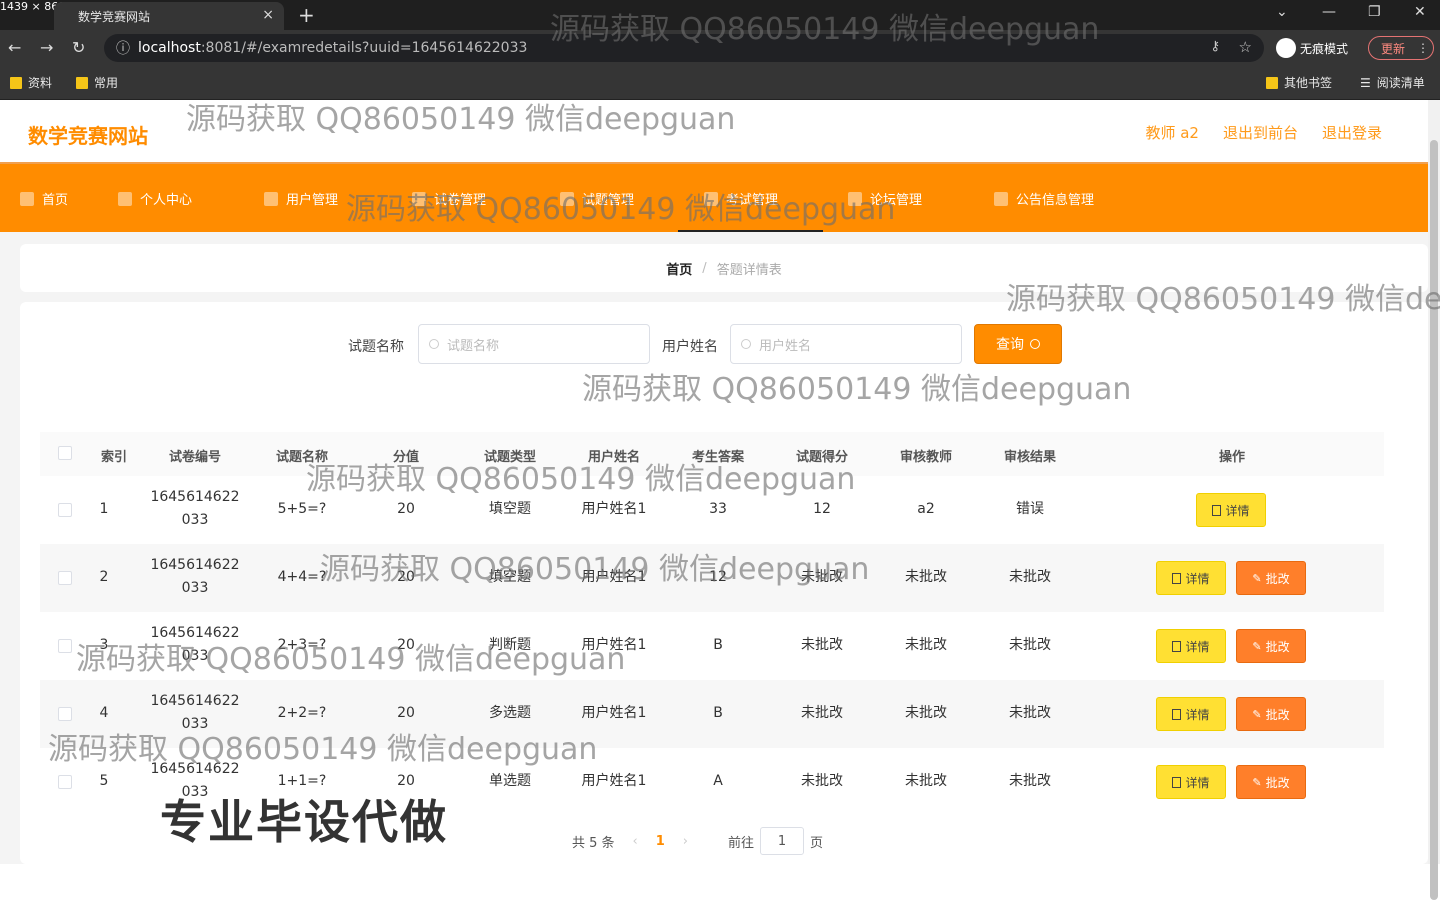 The image size is (1440, 900). Describe the element at coordinates (1352, 132) in the screenshot. I see `logout-link: 退出登录` at that location.